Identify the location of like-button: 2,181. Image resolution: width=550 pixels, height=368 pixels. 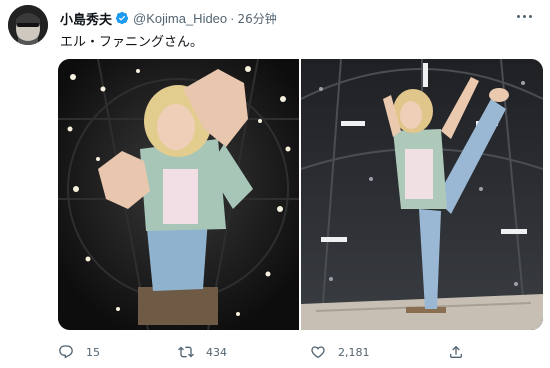
(340, 352).